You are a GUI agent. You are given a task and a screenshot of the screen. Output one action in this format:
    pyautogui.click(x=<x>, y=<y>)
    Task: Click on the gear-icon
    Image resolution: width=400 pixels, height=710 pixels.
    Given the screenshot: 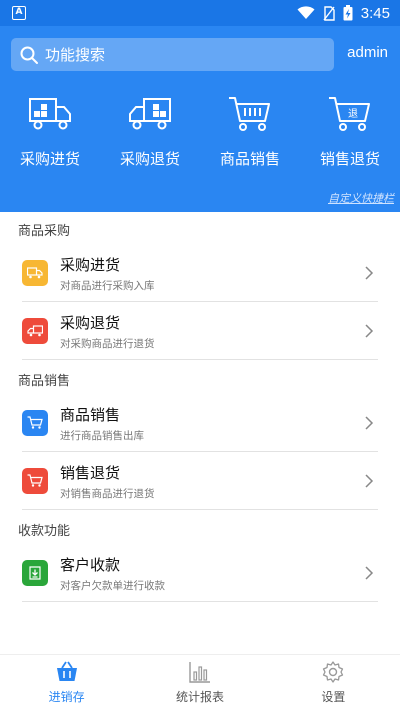 What is the action you would take?
    pyautogui.click(x=333, y=672)
    